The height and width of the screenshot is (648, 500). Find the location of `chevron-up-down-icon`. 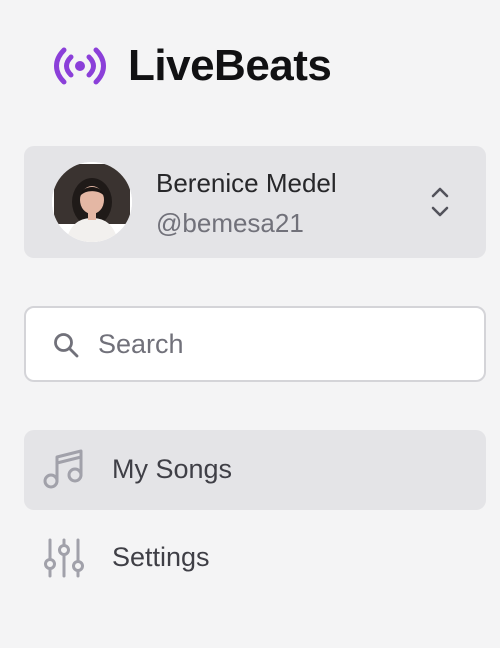

chevron-up-down-icon is located at coordinates (440, 202).